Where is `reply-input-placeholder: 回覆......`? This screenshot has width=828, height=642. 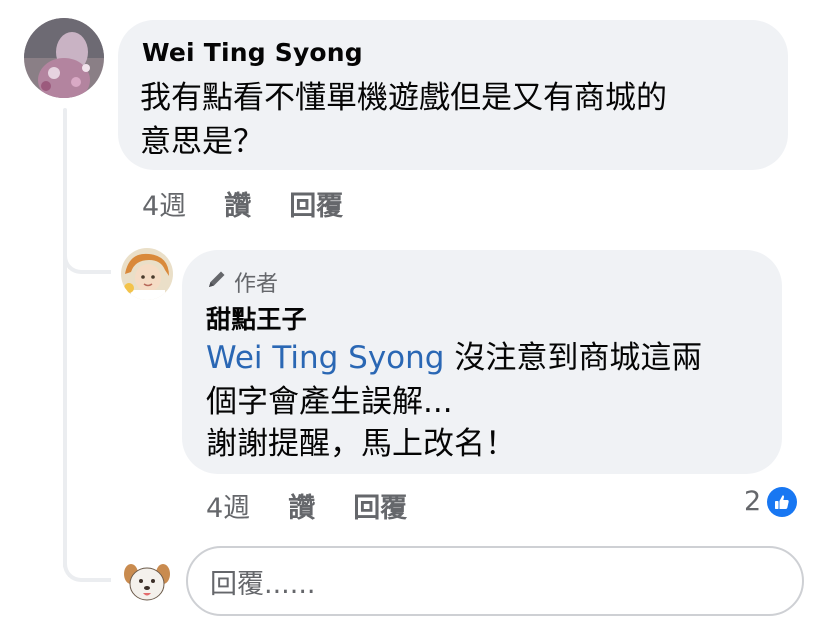
reply-input-placeholder: 回覆...... is located at coordinates (263, 584).